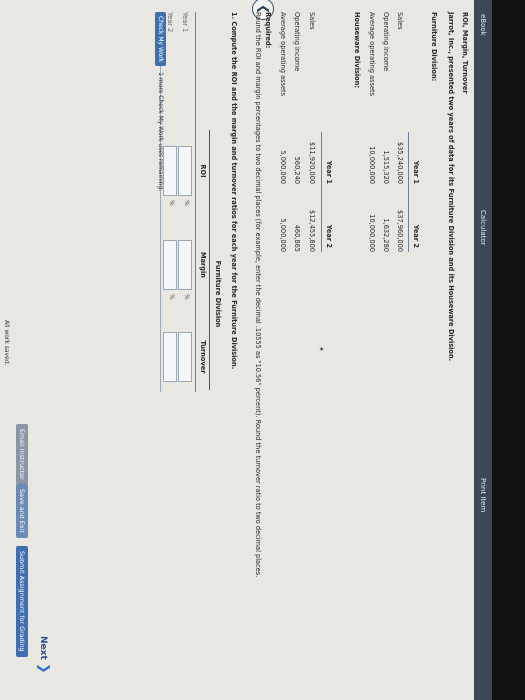  I want to click on answer-row-year2: Year 2, so click(170, 22).